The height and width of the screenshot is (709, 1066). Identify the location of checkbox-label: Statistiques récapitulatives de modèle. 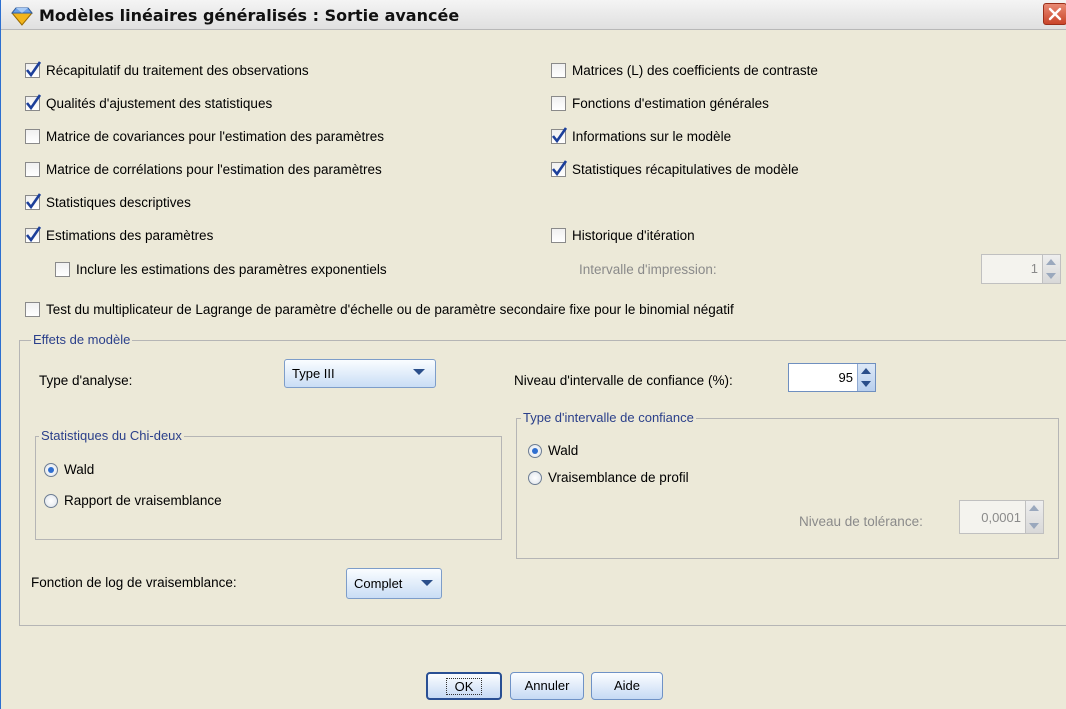
(685, 169).